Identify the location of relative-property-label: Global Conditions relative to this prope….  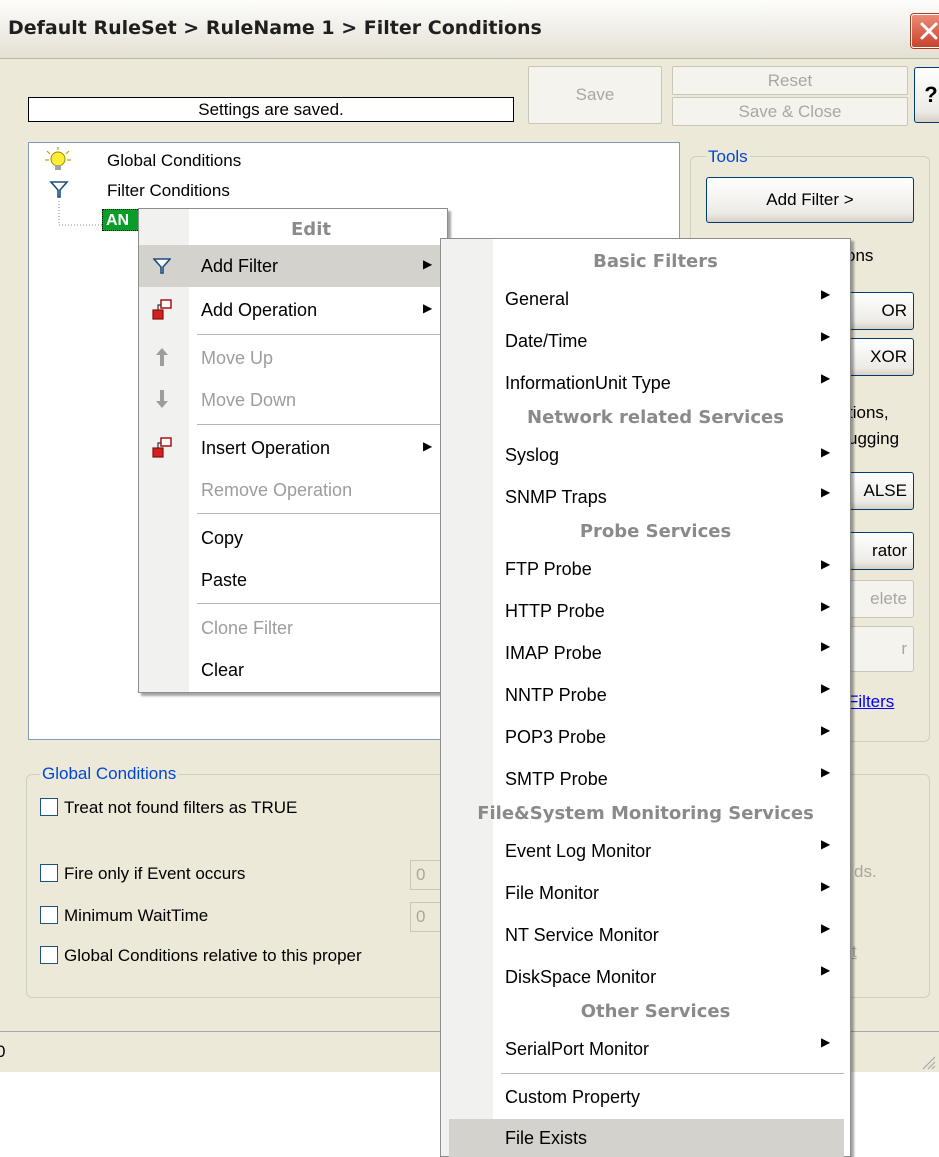
(213, 955).